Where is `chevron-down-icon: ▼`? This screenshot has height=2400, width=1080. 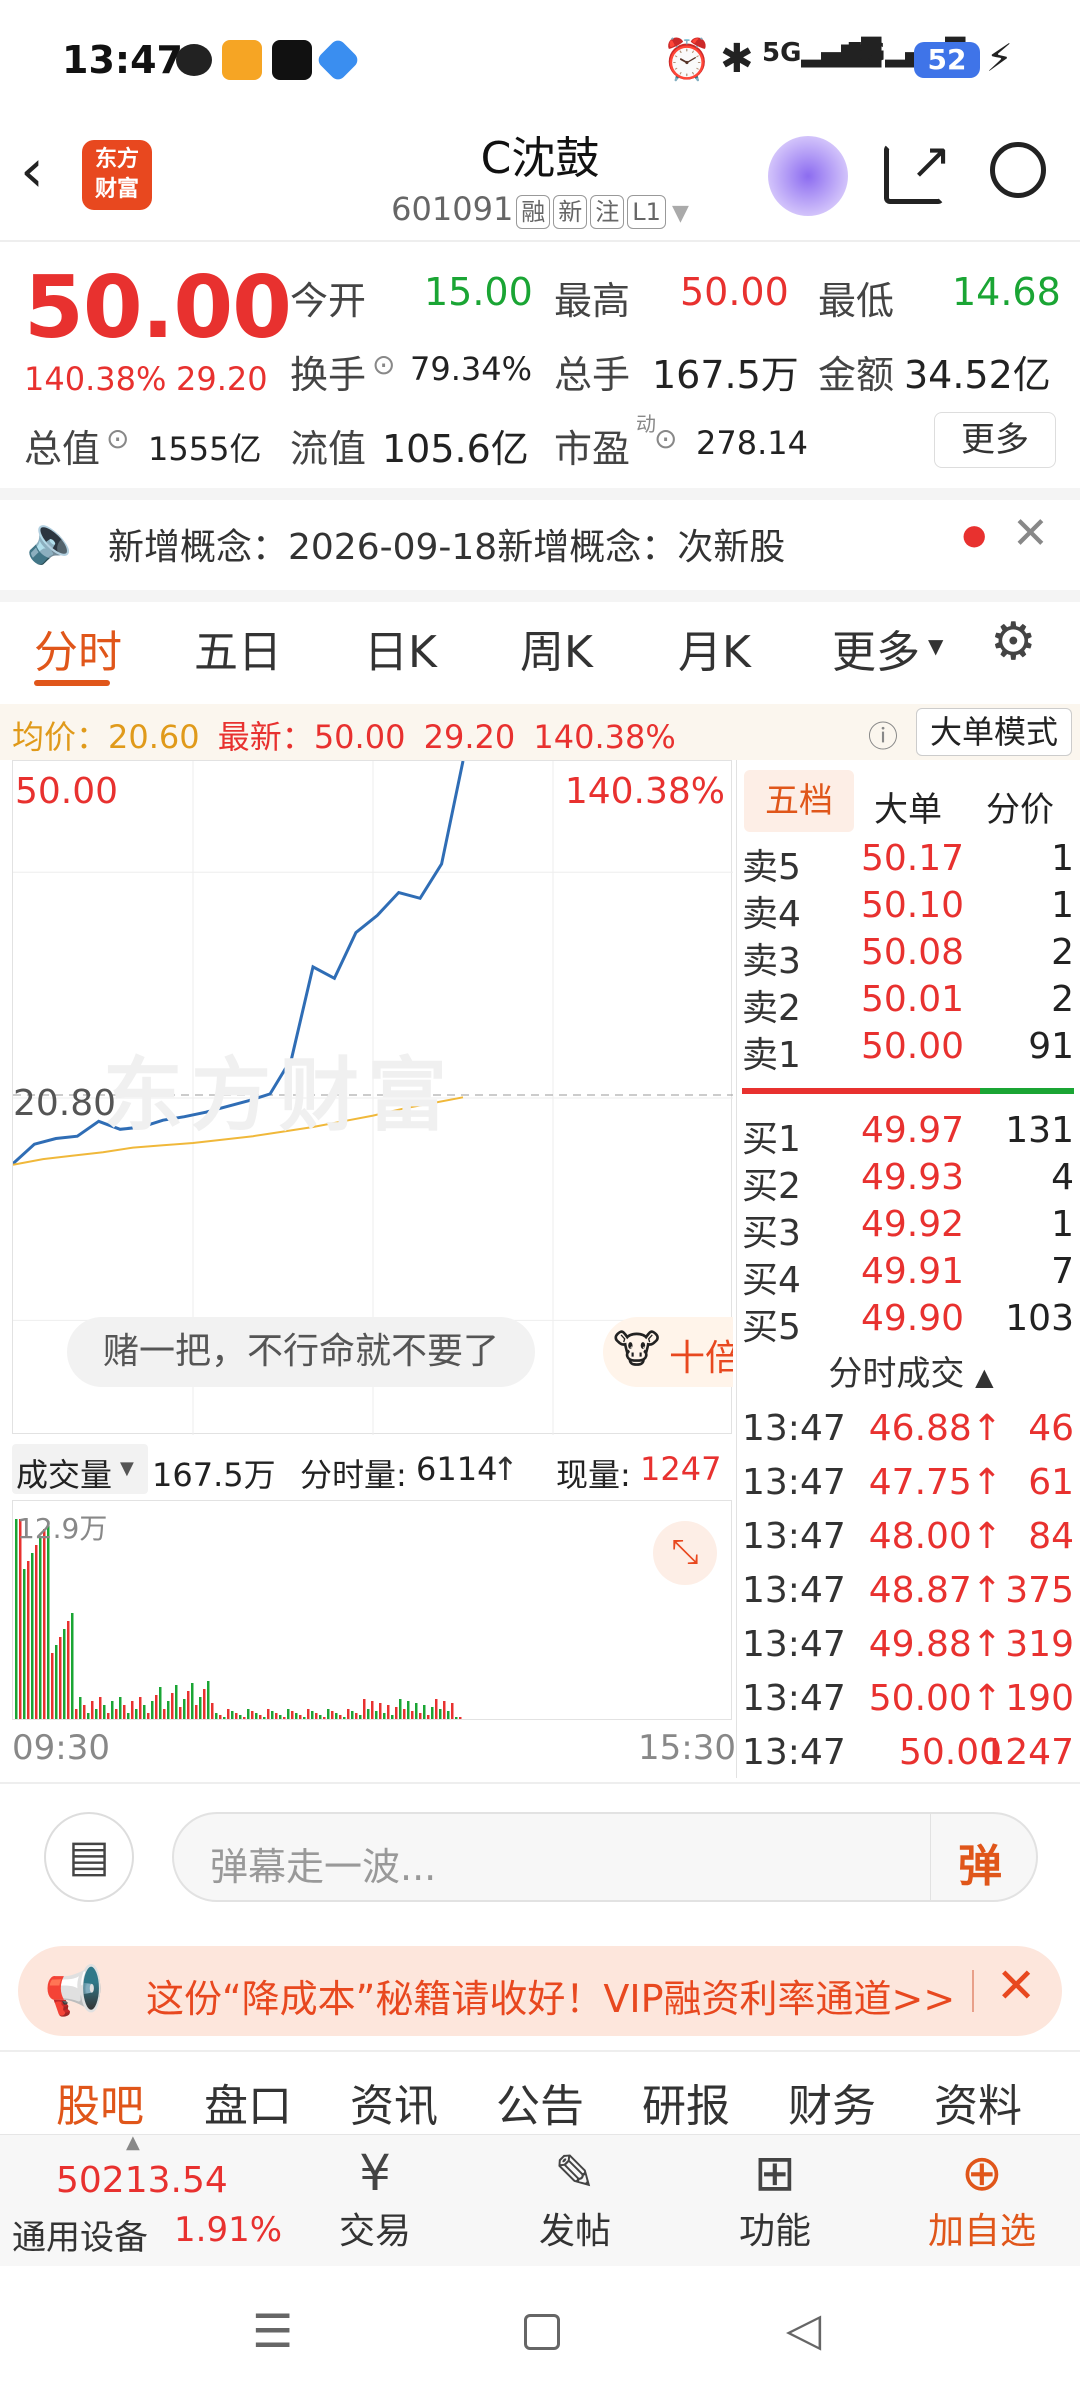
chevron-down-icon: ▼ is located at coordinates (680, 213).